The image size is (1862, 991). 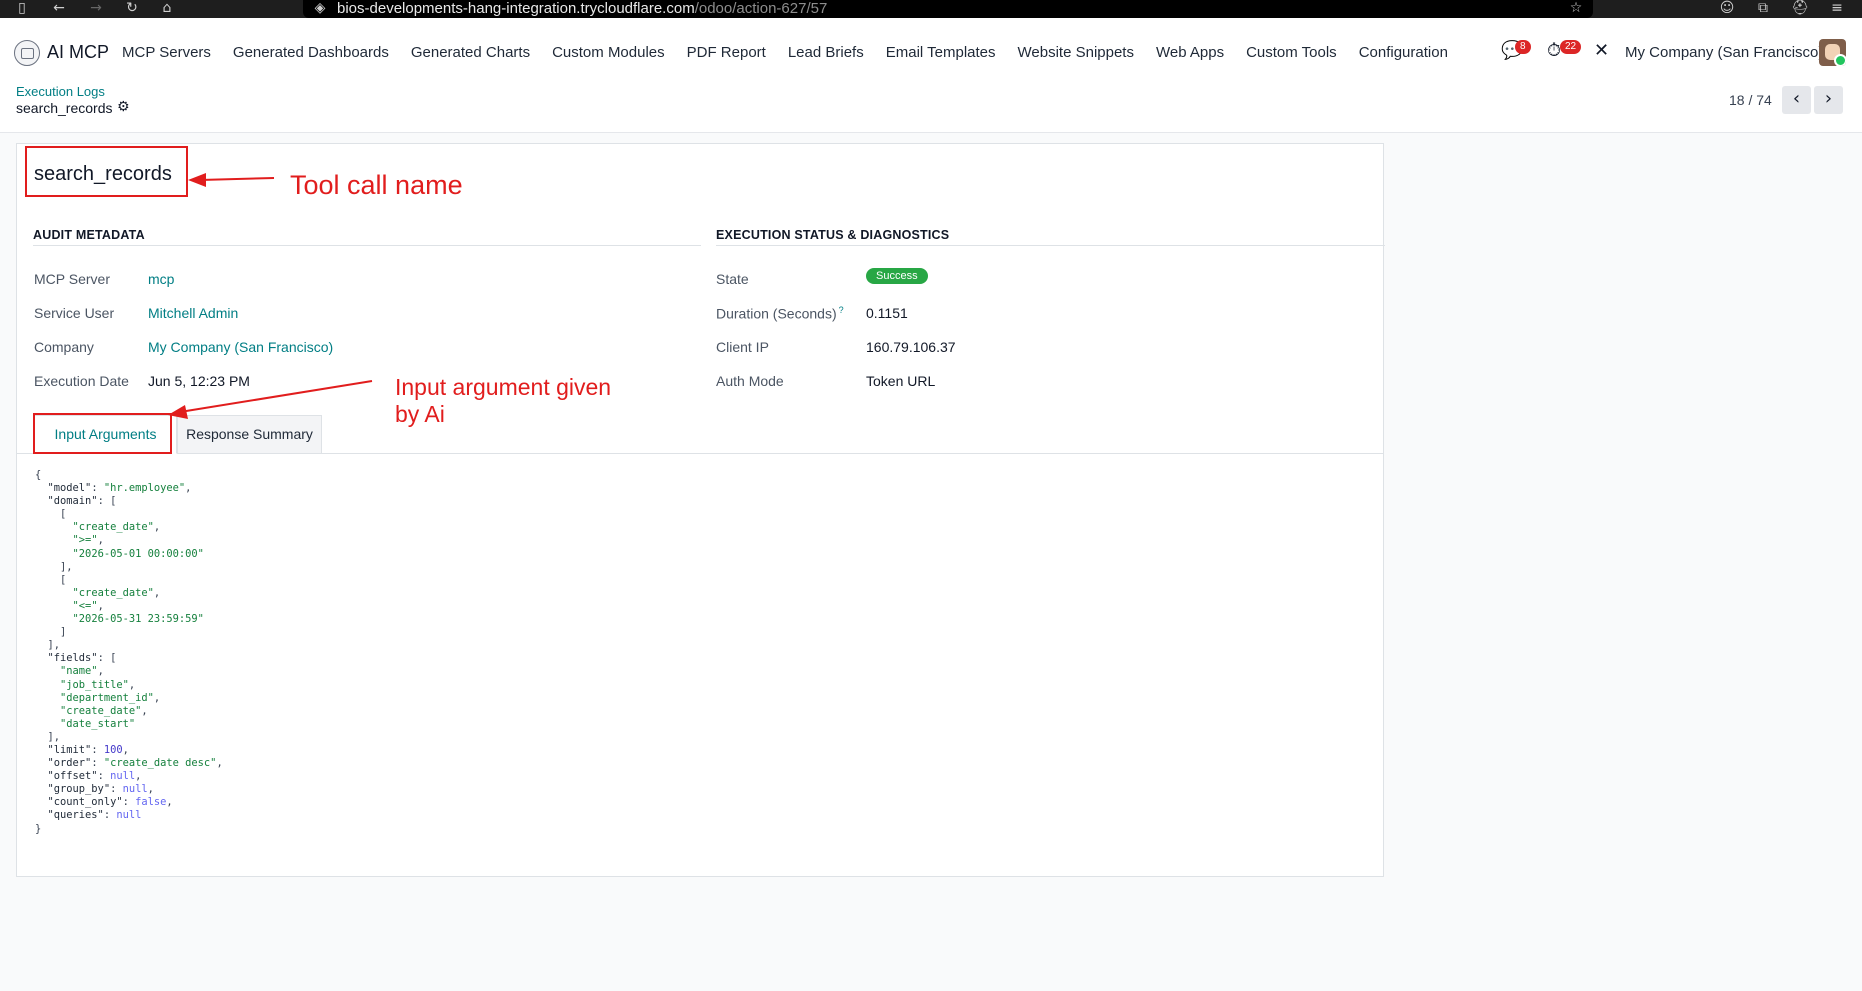 What do you see at coordinates (470, 52) in the screenshot?
I see `menu-item-generated-charts: Generated Charts` at bounding box center [470, 52].